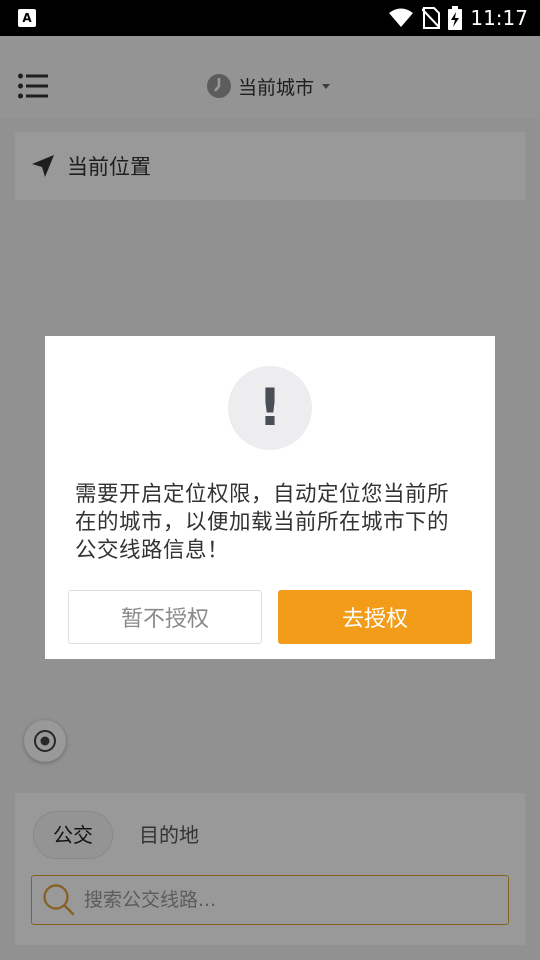 This screenshot has width=540, height=960. I want to click on alert-icon: !, so click(270, 408).